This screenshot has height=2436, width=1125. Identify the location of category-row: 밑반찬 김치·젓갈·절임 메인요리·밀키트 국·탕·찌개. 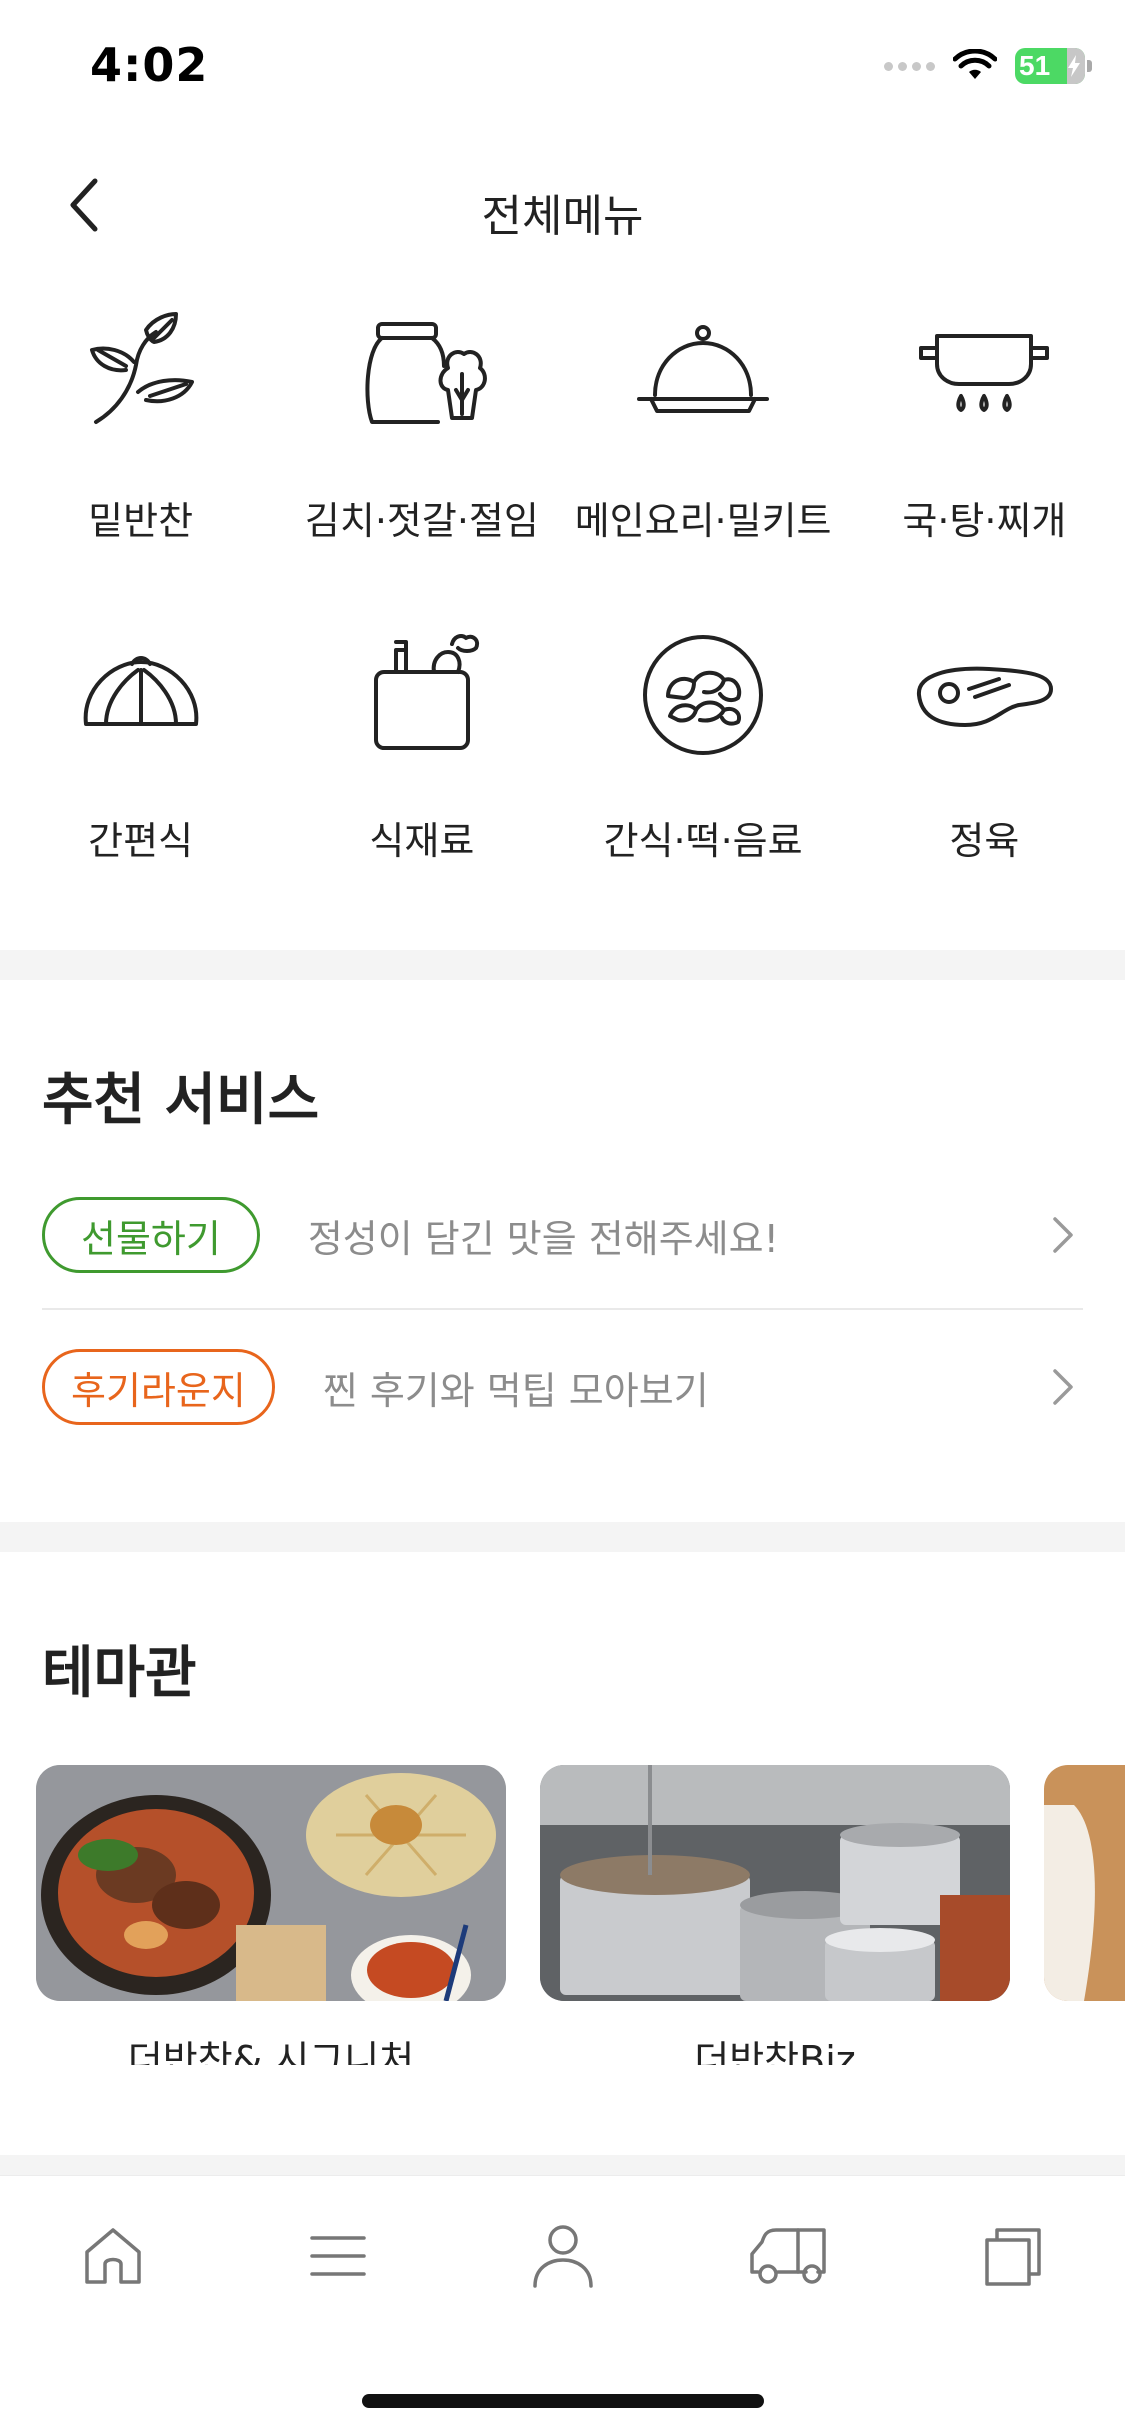
(562, 460).